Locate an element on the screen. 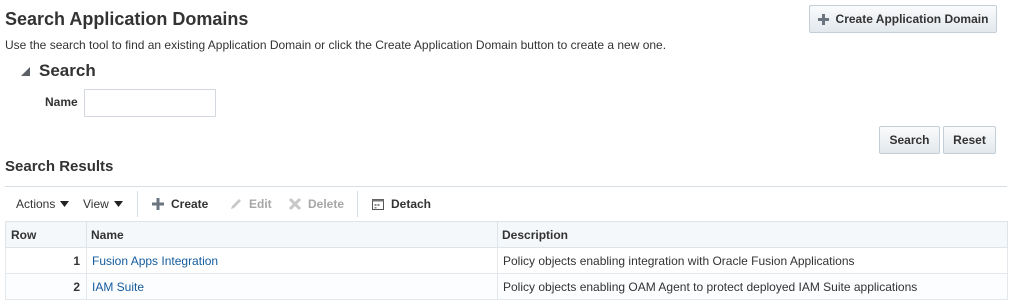  column-header-name: Name is located at coordinates (292, 234).